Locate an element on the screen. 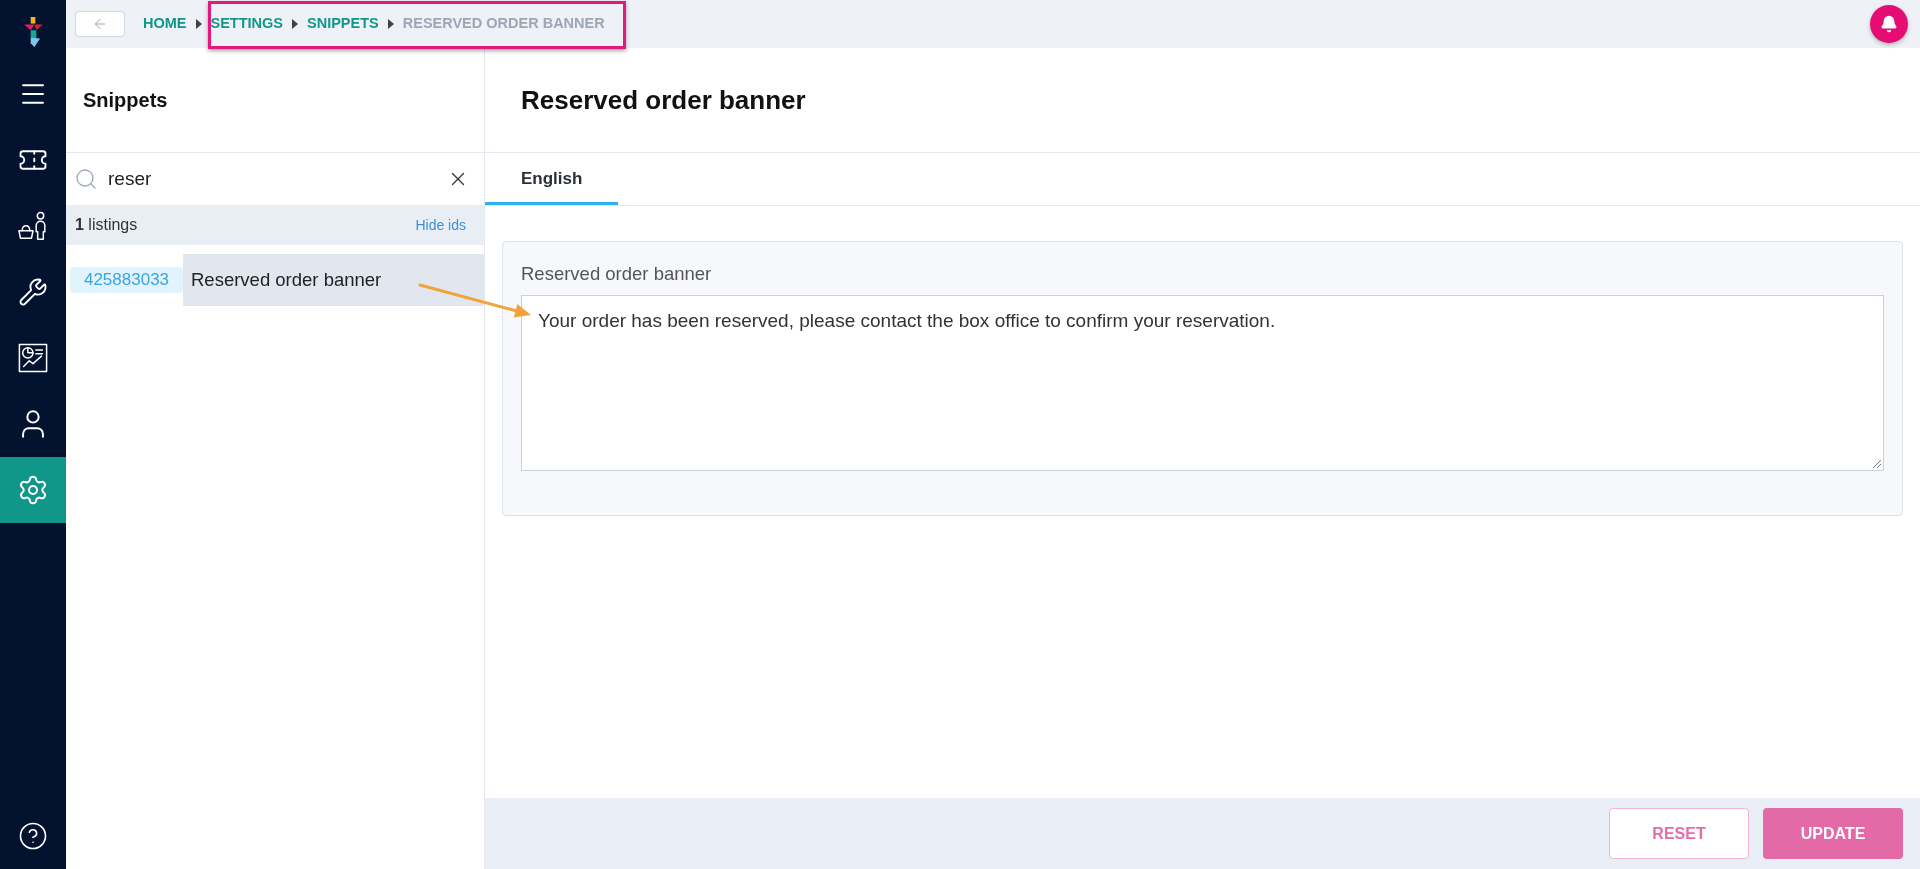 The width and height of the screenshot is (1920, 869). listings-count: 1 listings is located at coordinates (106, 225).